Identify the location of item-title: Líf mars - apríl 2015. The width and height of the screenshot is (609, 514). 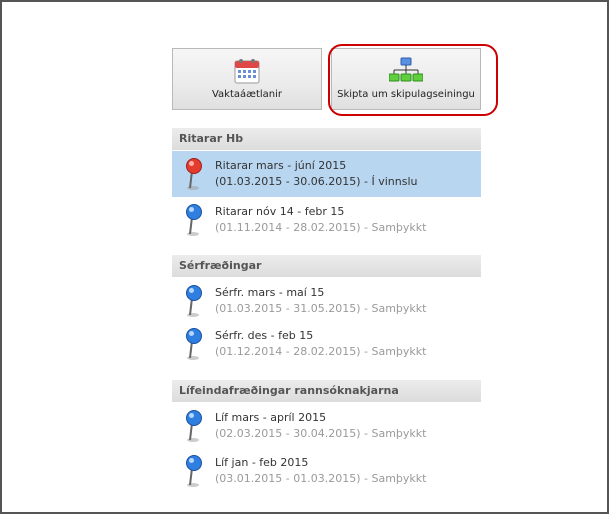
(271, 417).